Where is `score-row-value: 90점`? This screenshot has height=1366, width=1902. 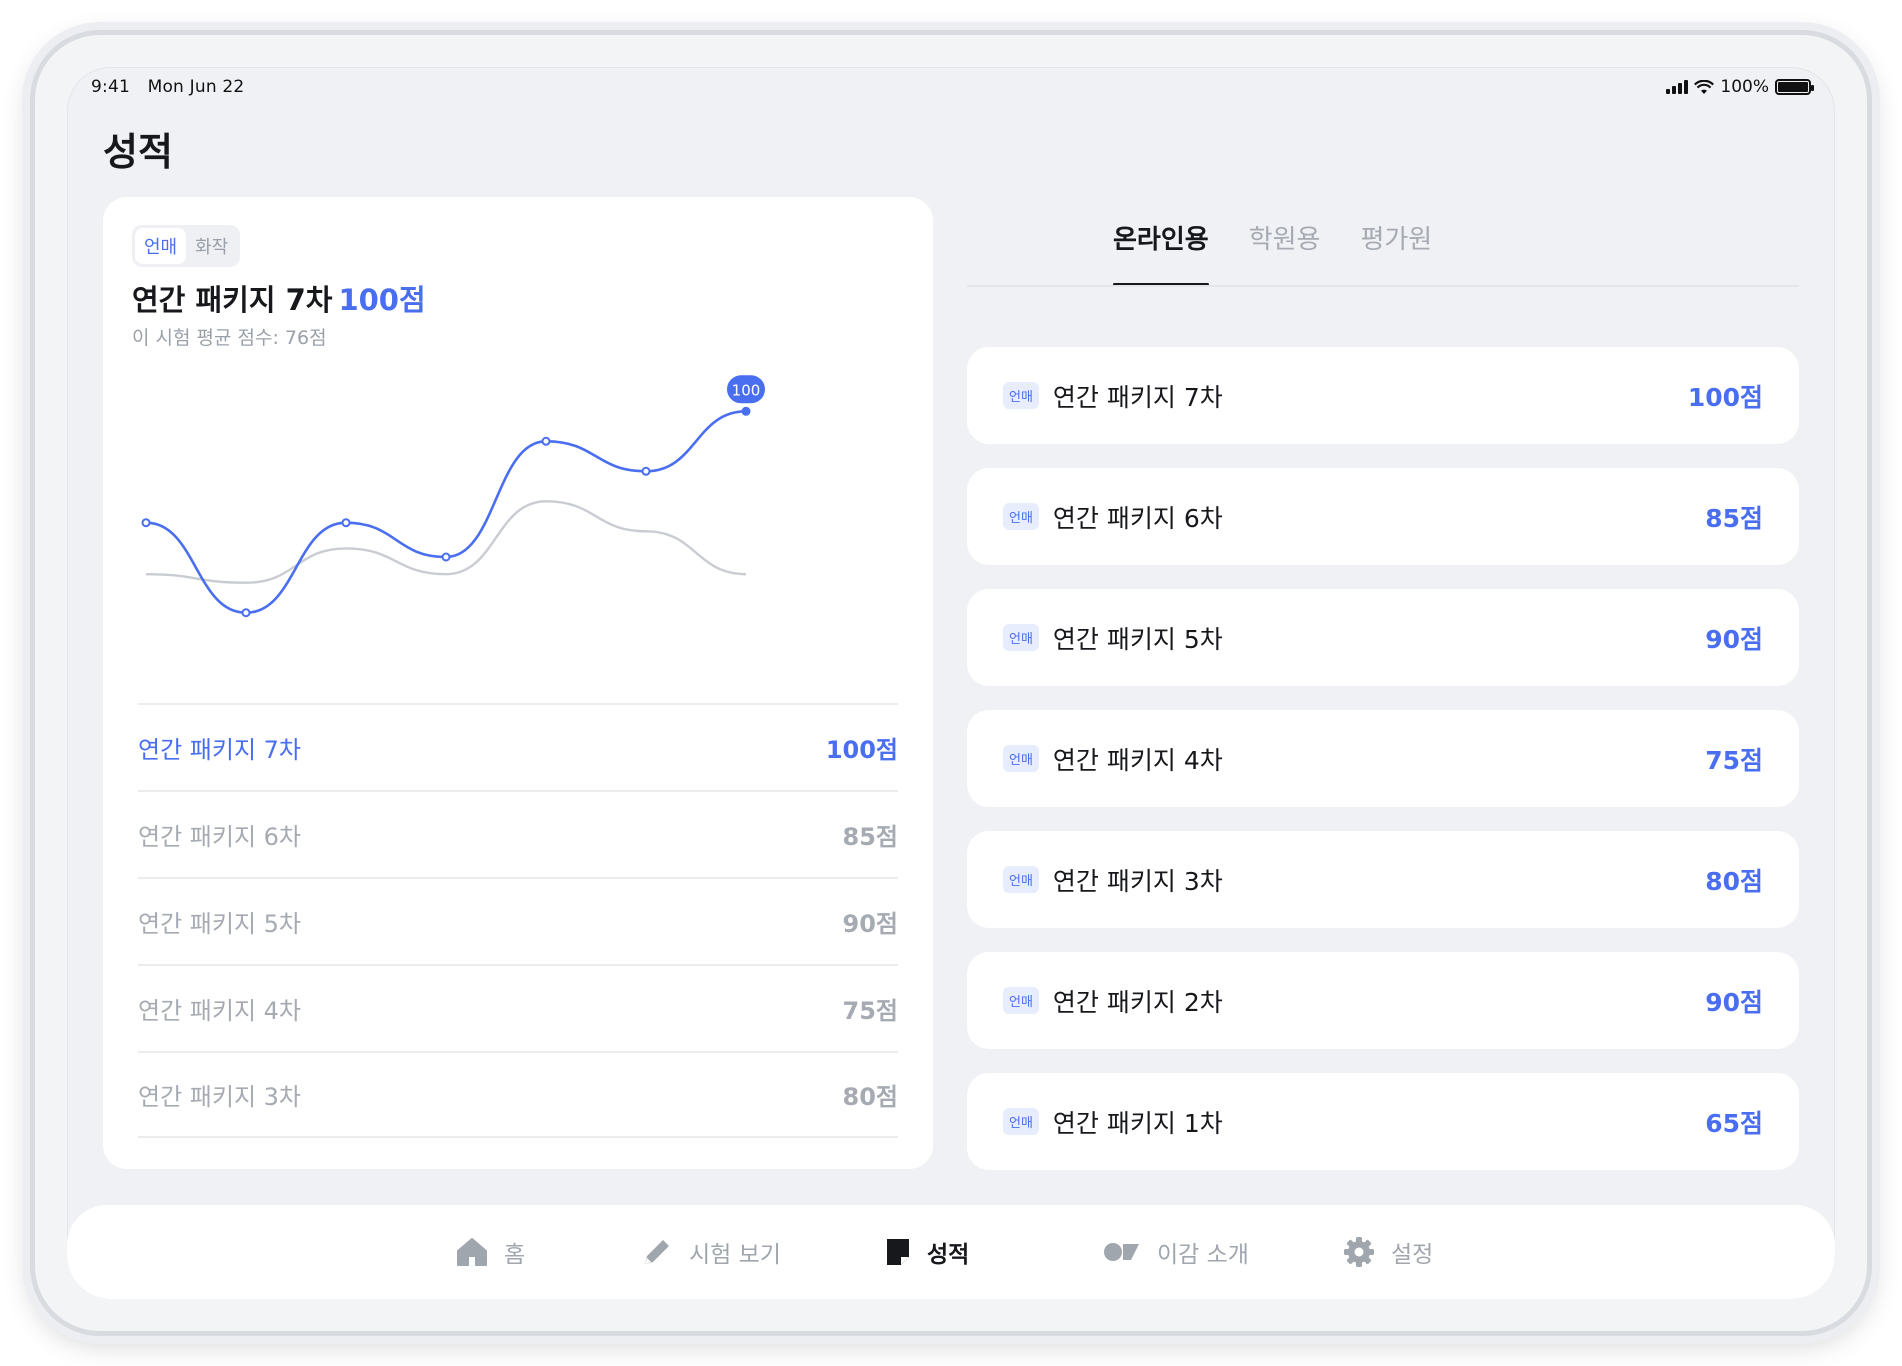
score-row-value: 90점 is located at coordinates (870, 924).